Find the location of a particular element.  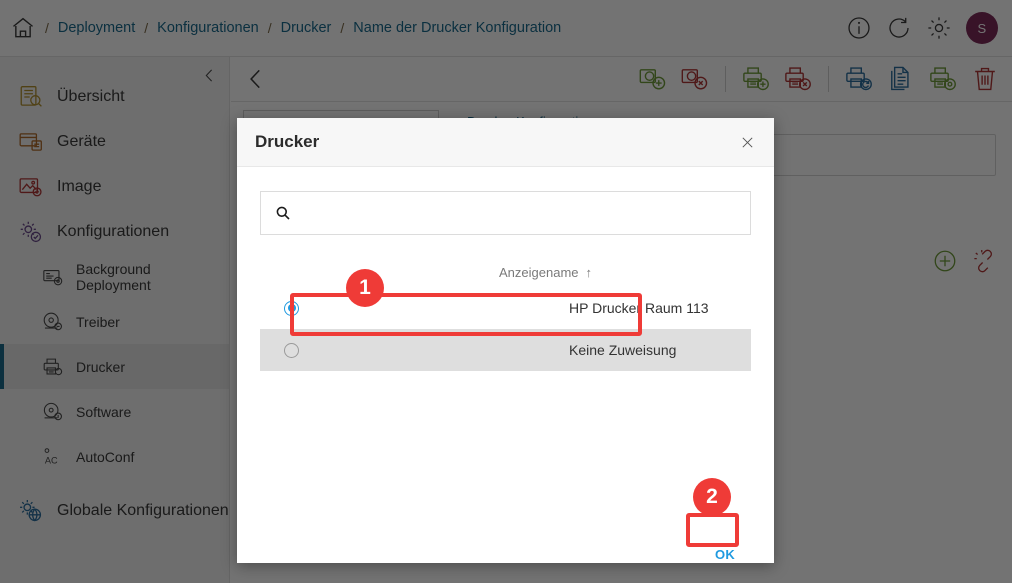

printer-list: HP Drucker Raum 113 Keine Zuweisung is located at coordinates (505, 329).